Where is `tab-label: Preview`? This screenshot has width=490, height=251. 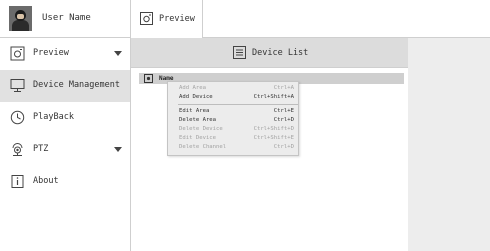
tab-label: Preview is located at coordinates (177, 19).